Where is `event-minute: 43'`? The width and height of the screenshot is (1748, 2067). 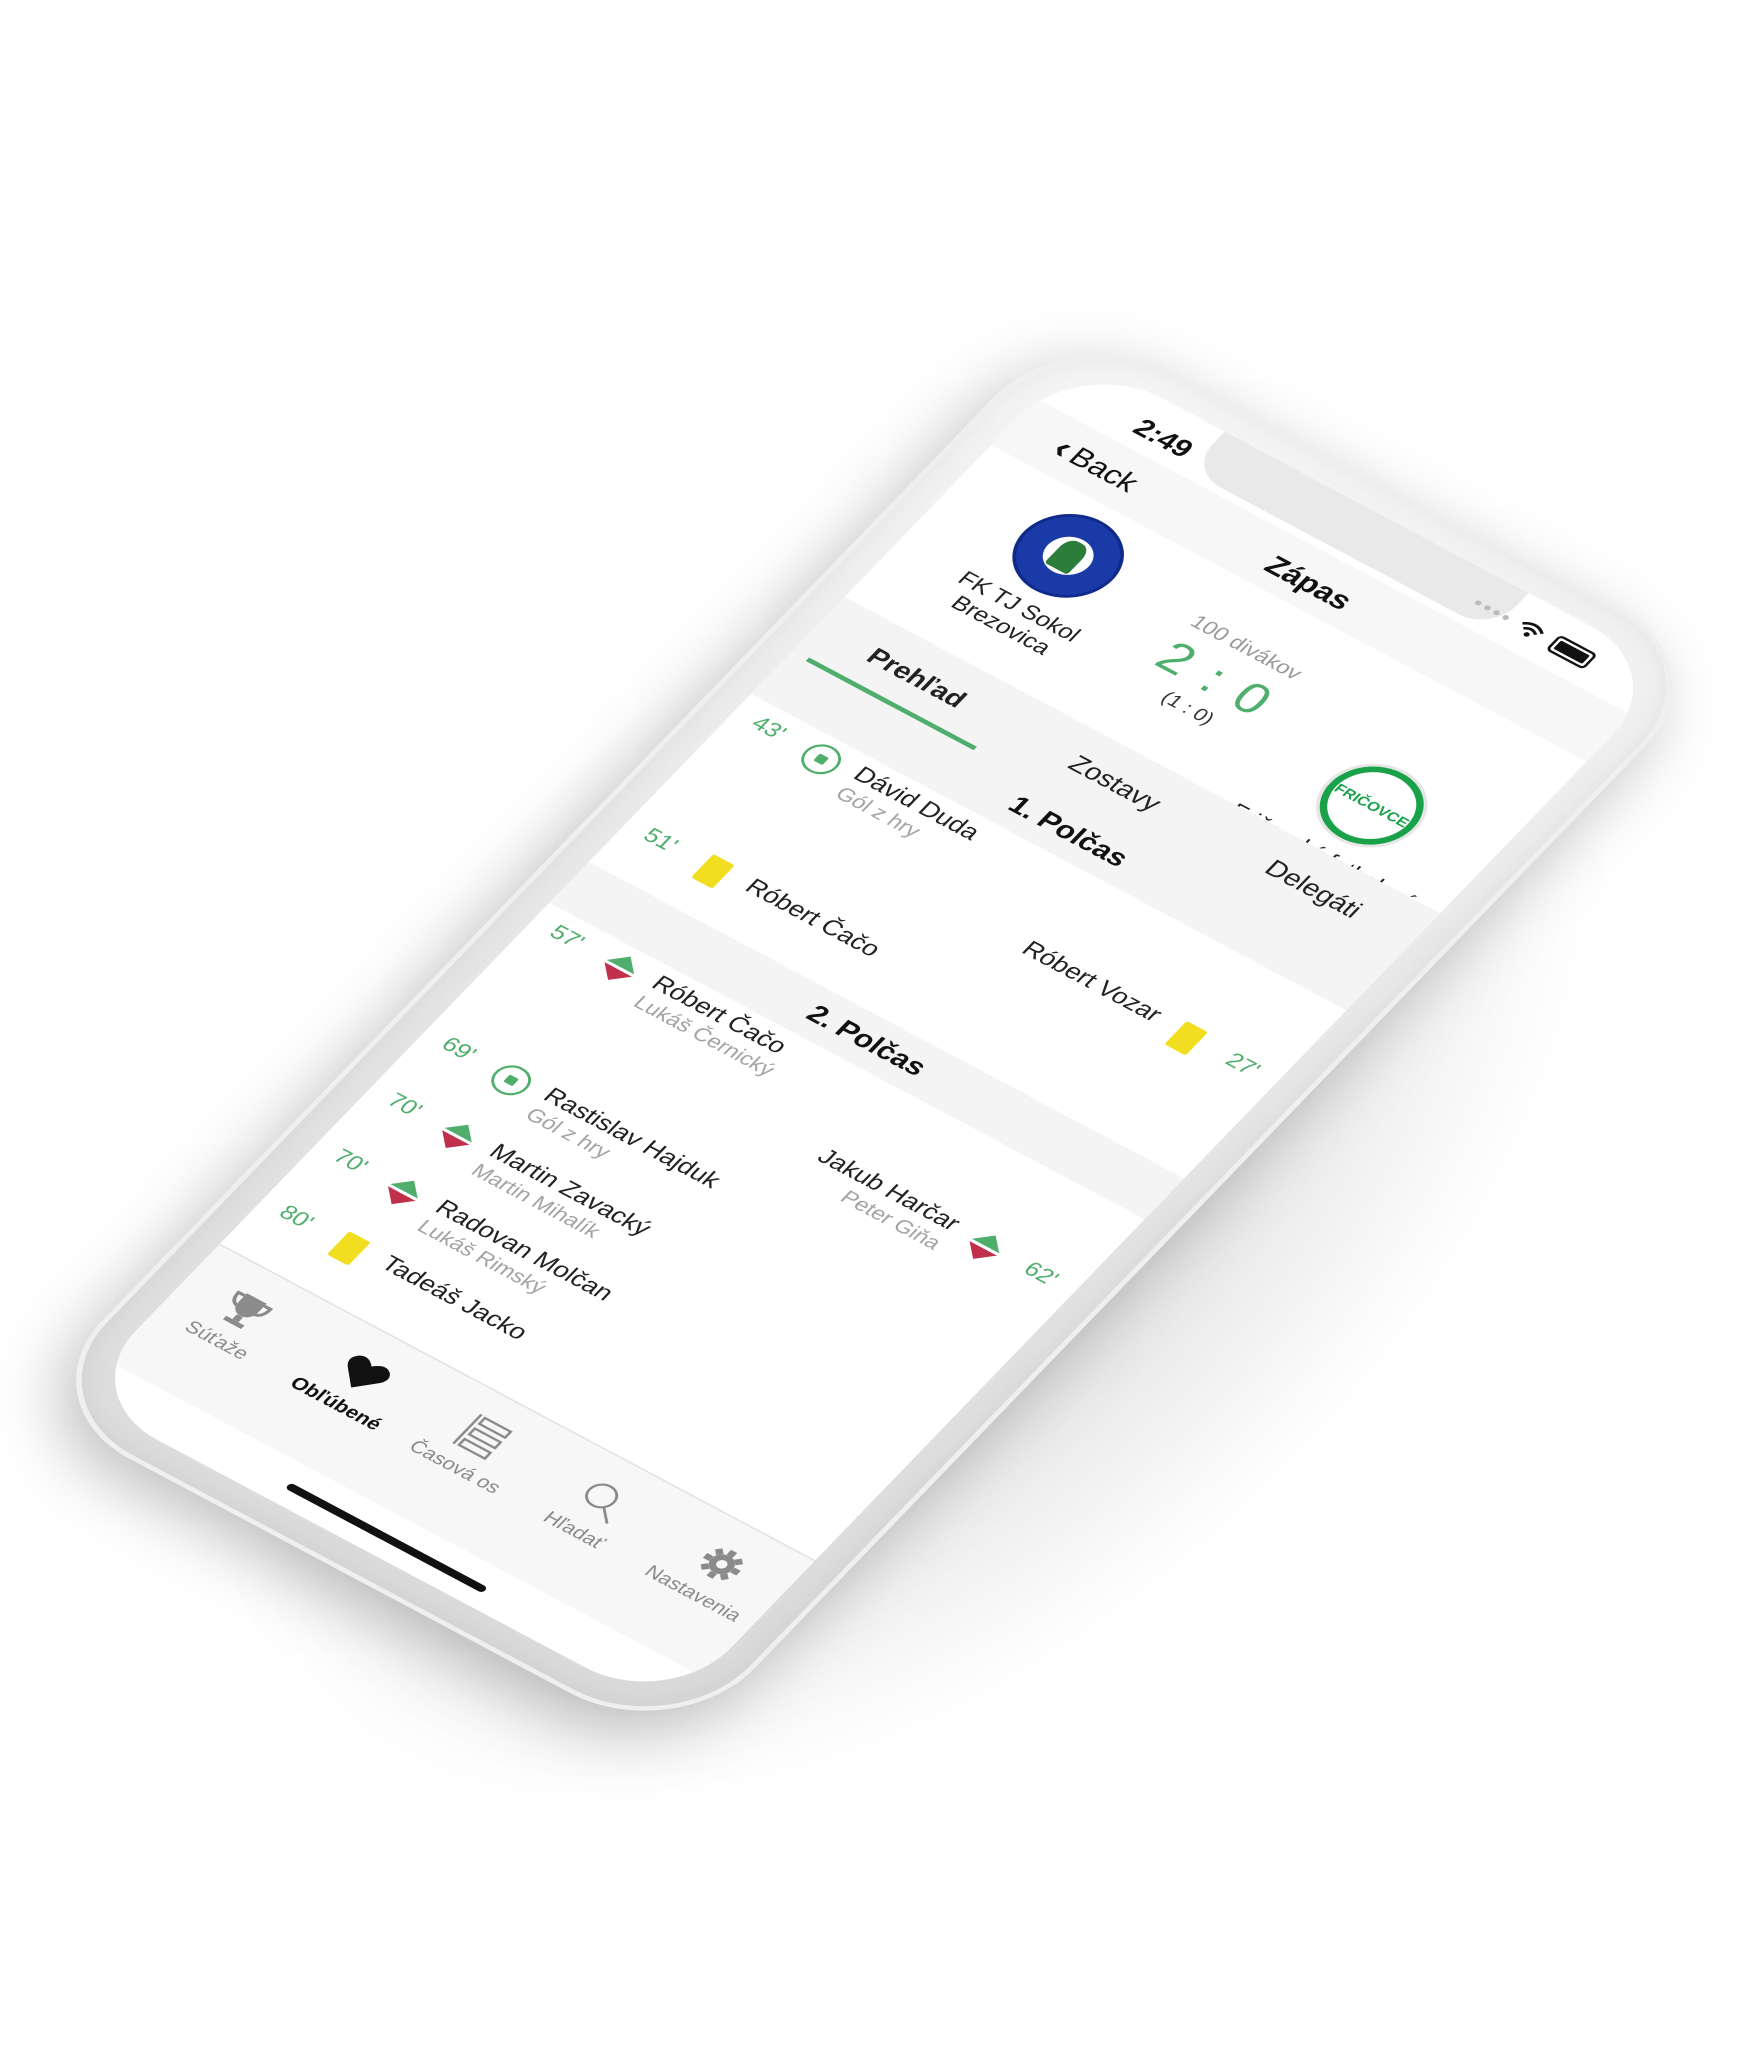
event-minute: 43' is located at coordinates (769, 728).